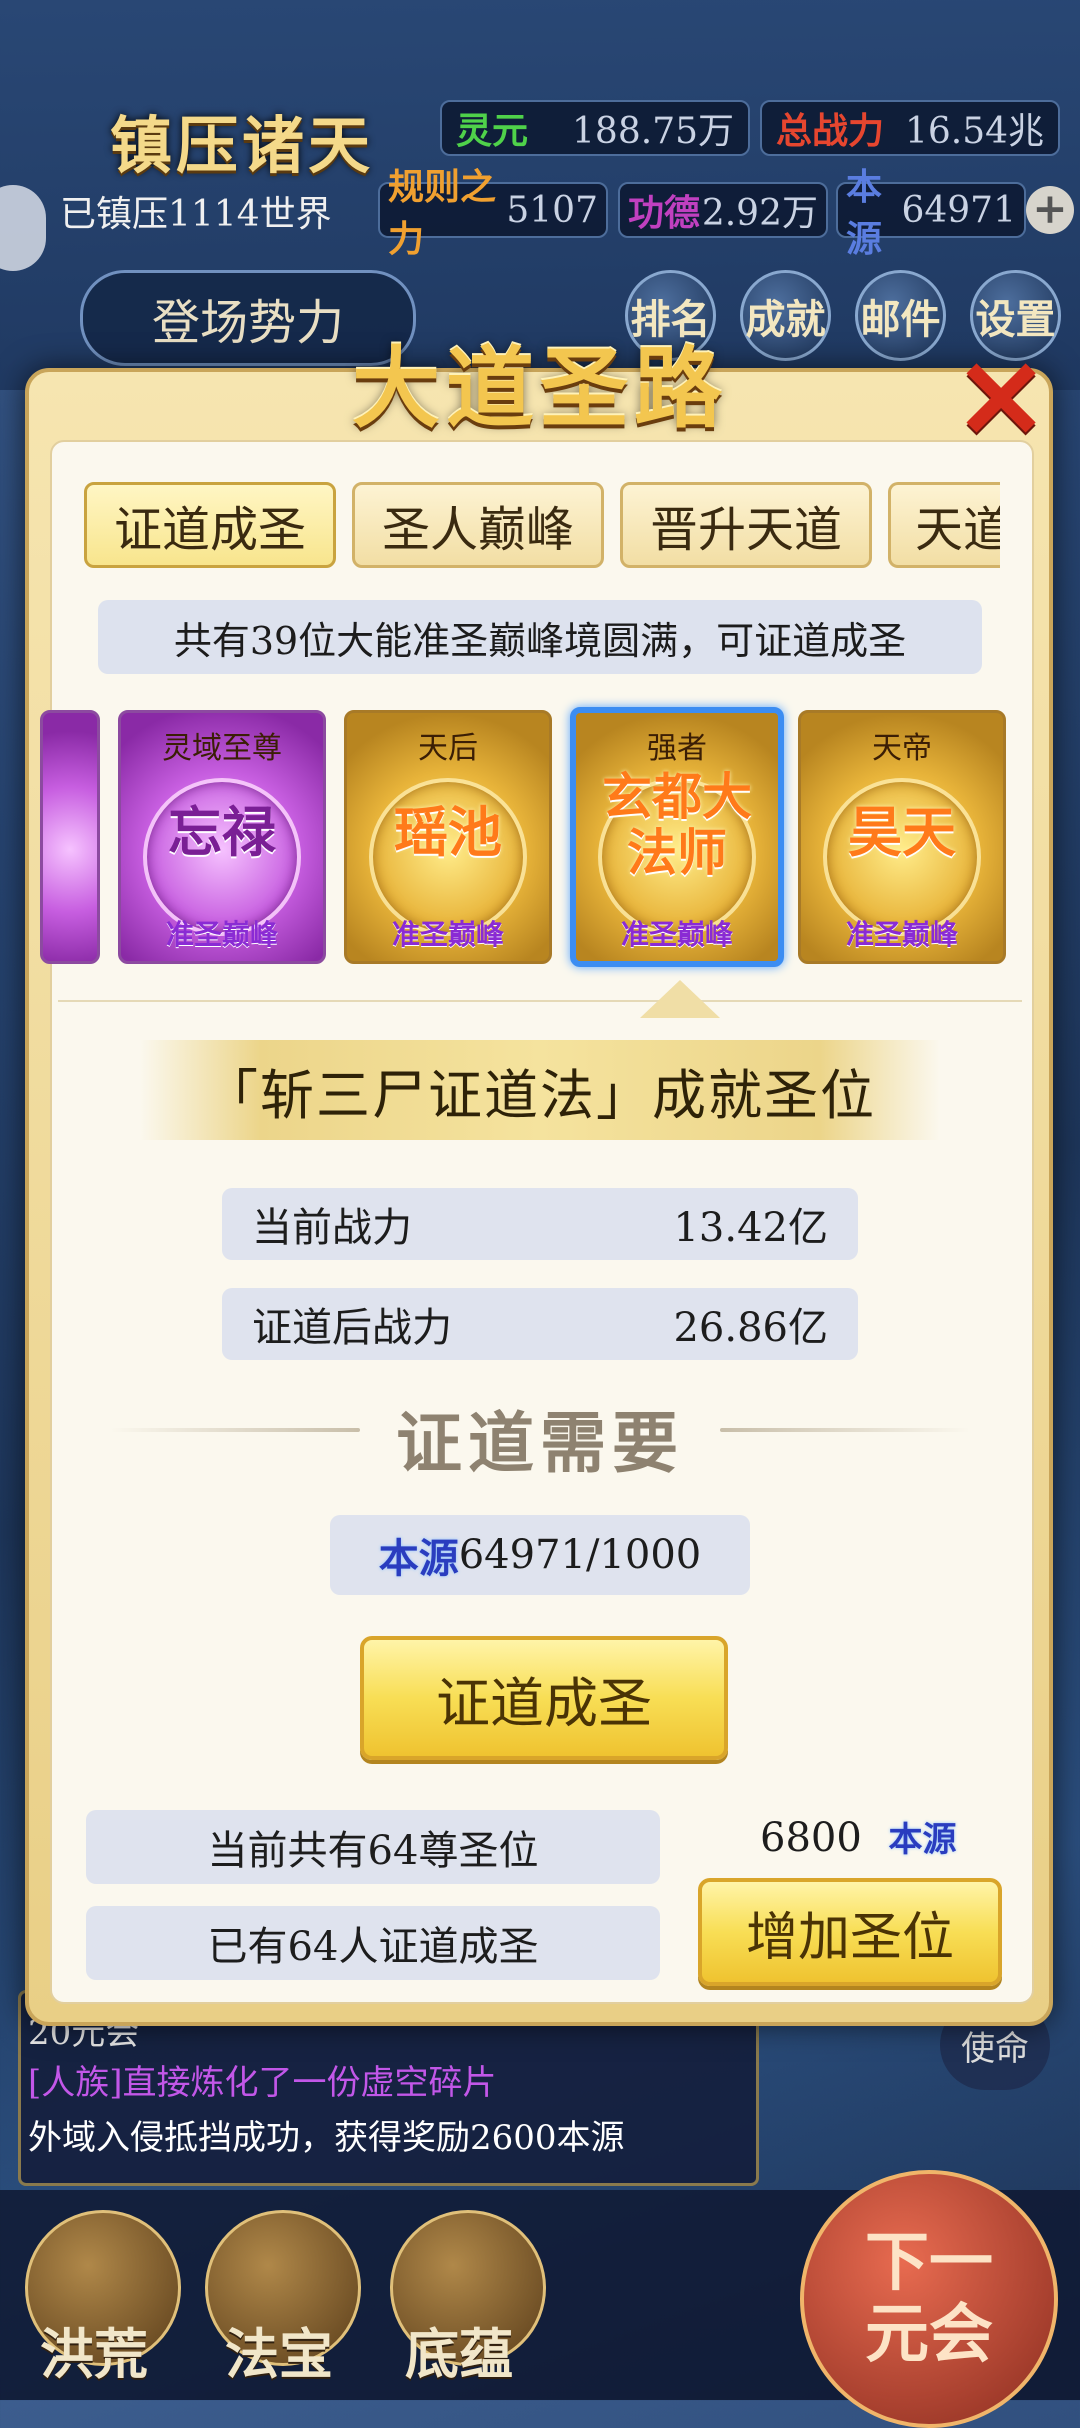 The height and width of the screenshot is (2428, 1080). I want to click on info-bar: 共有39位大能准圣巅峰境圆满，可证道成圣, so click(540, 637).